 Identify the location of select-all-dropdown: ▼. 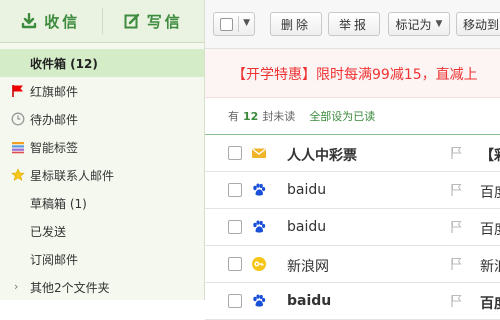
(234, 24).